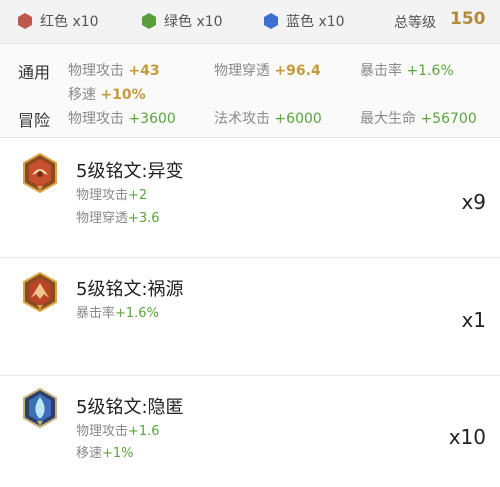 The width and height of the screenshot is (500, 487). I want to click on stat-general-move-speed: 移速 +10%, so click(107, 95).